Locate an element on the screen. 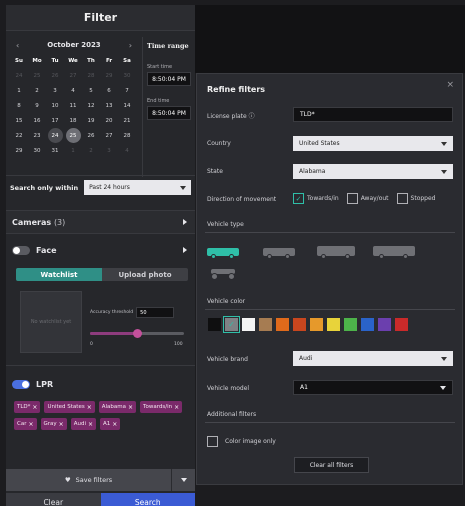 The width and height of the screenshot is (465, 506). calendar-day: 15 is located at coordinates (19, 120).